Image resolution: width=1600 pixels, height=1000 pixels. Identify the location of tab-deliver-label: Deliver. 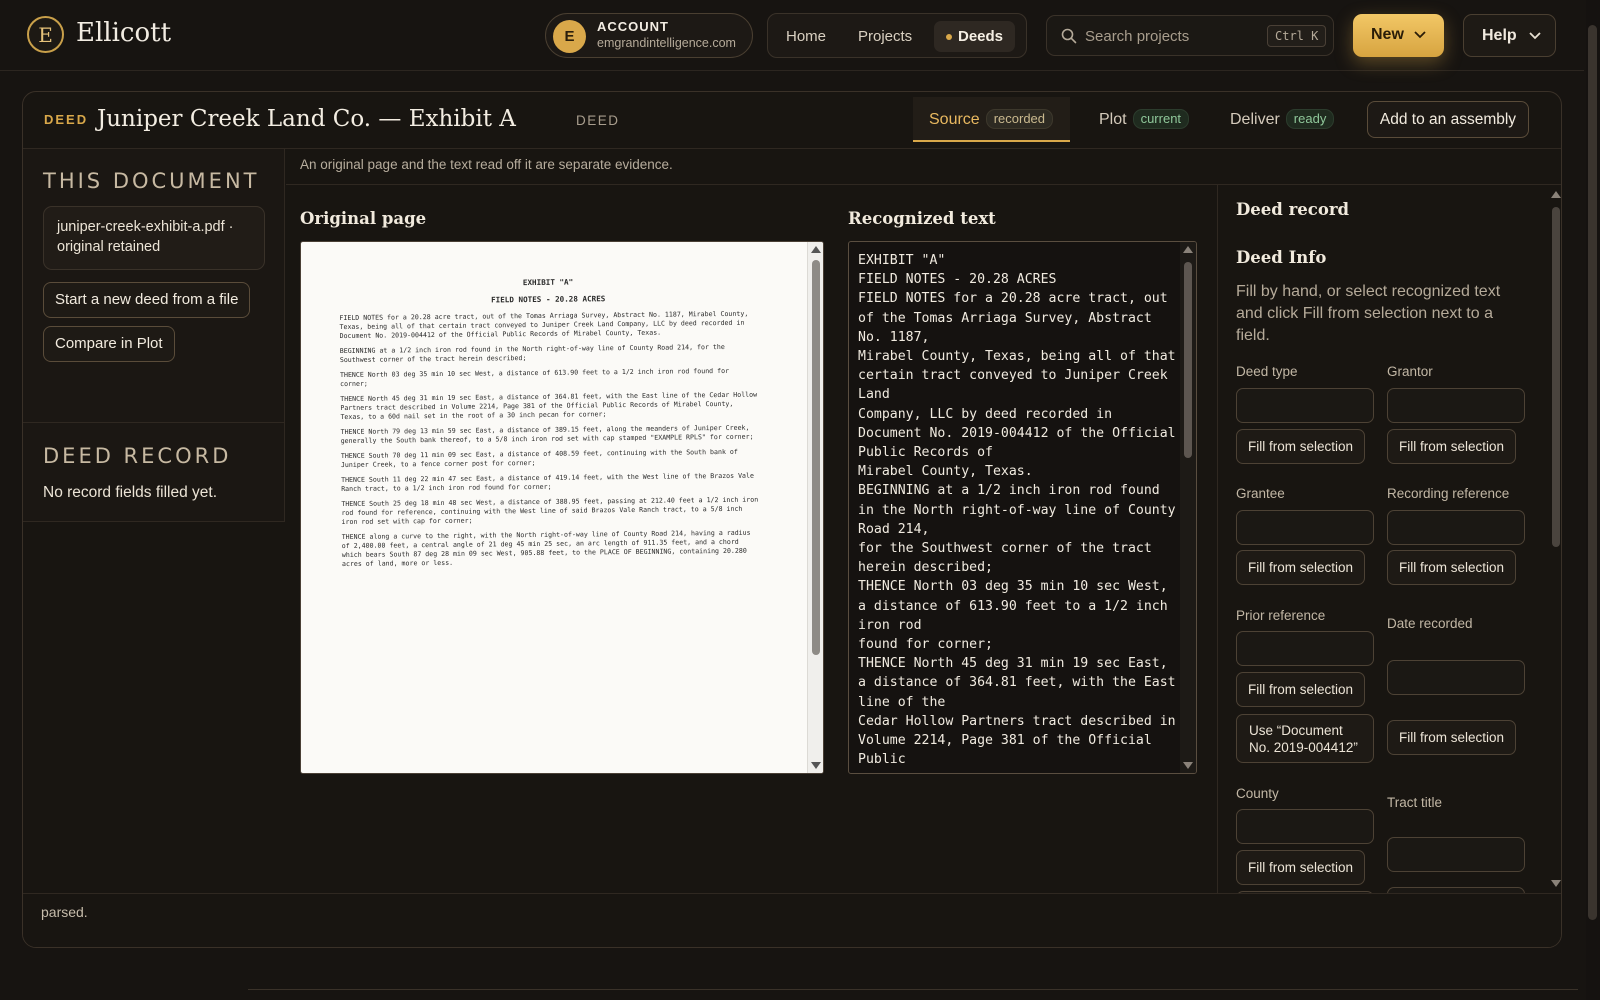
(1255, 119).